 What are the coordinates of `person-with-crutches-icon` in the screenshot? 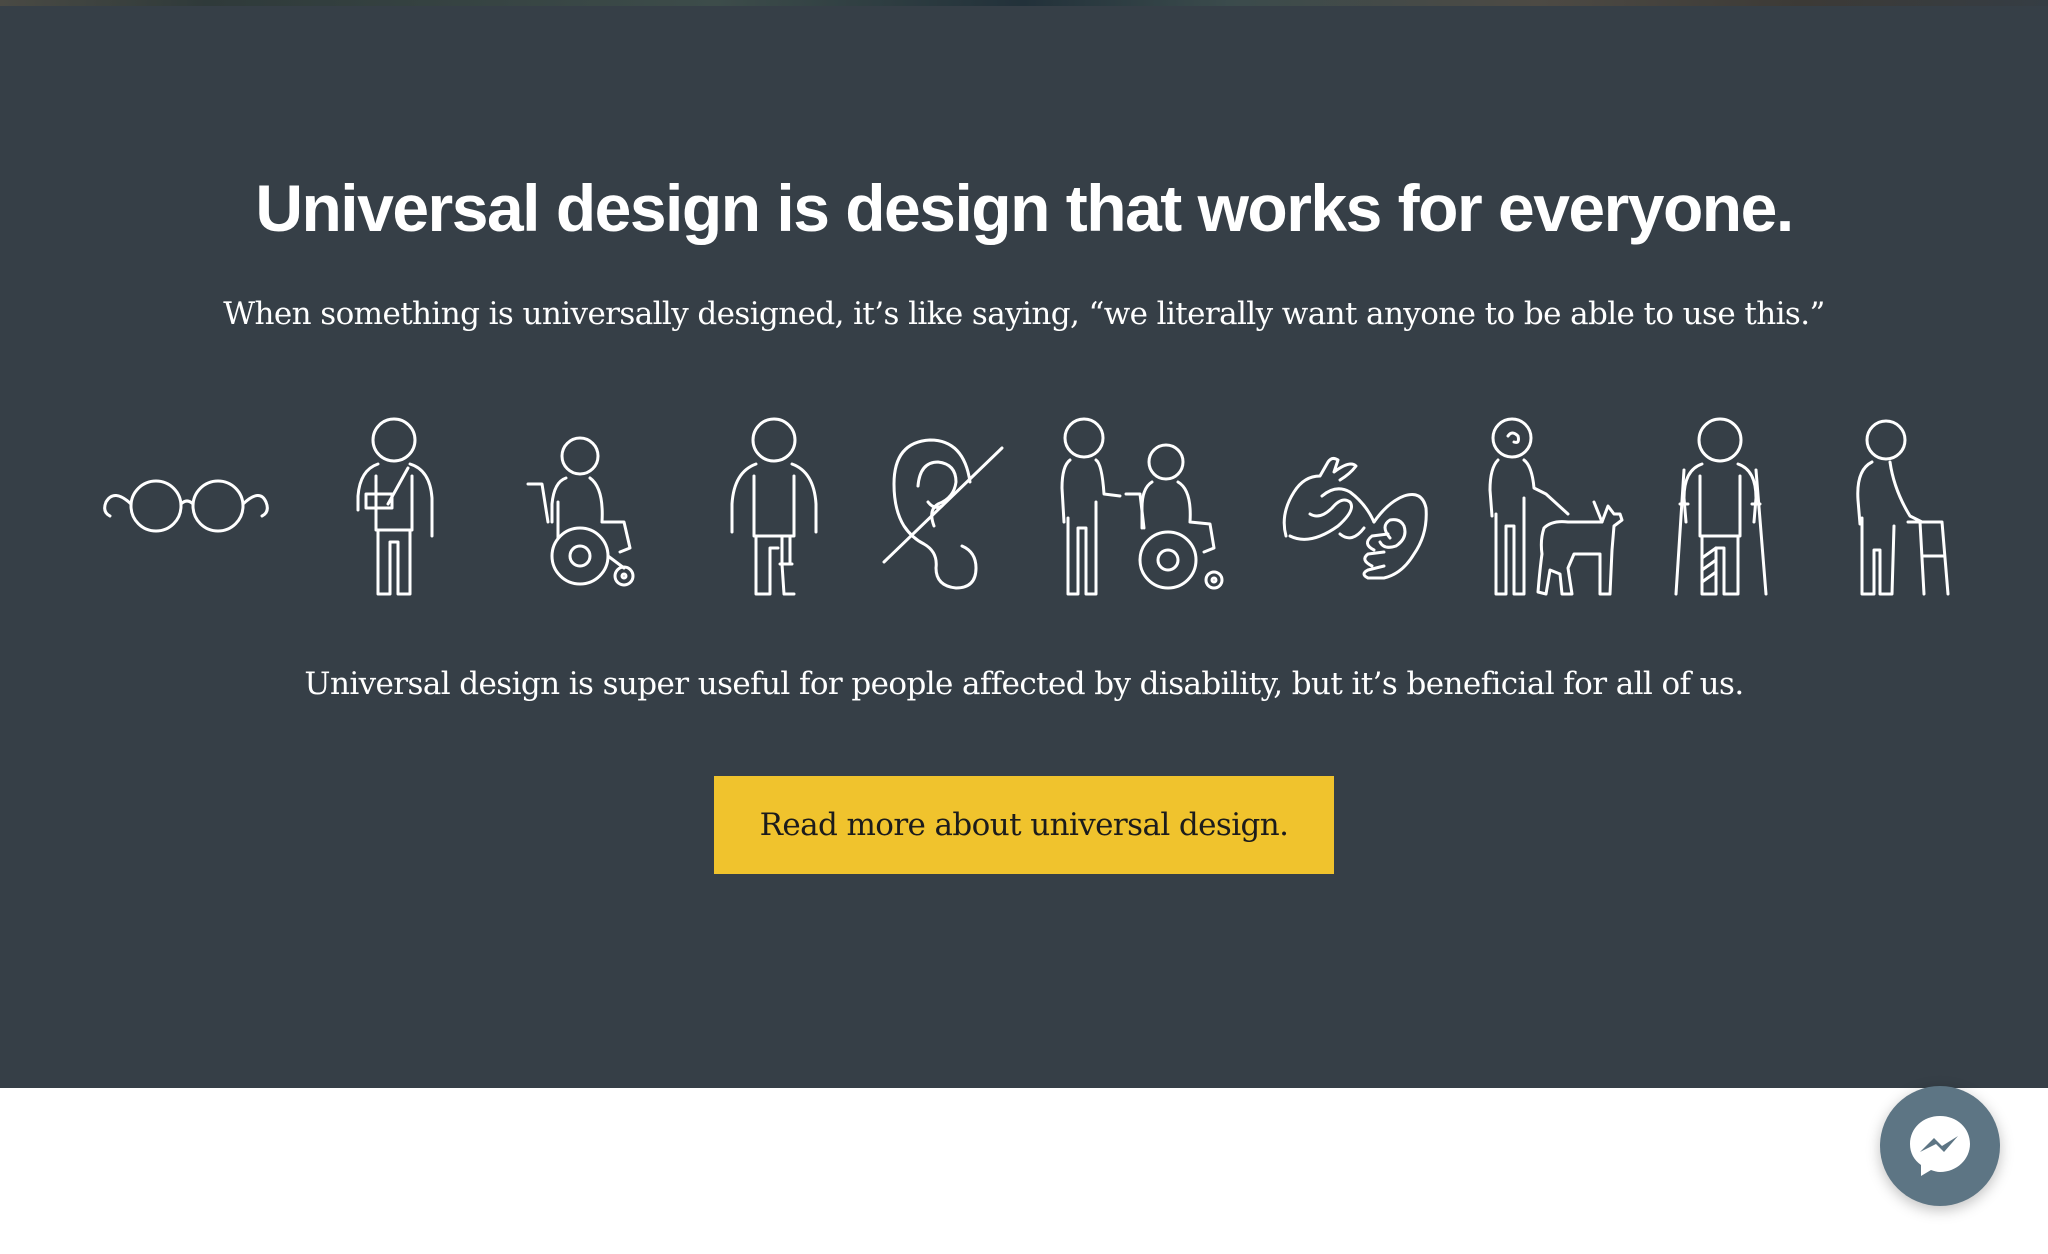 It's located at (1721, 506).